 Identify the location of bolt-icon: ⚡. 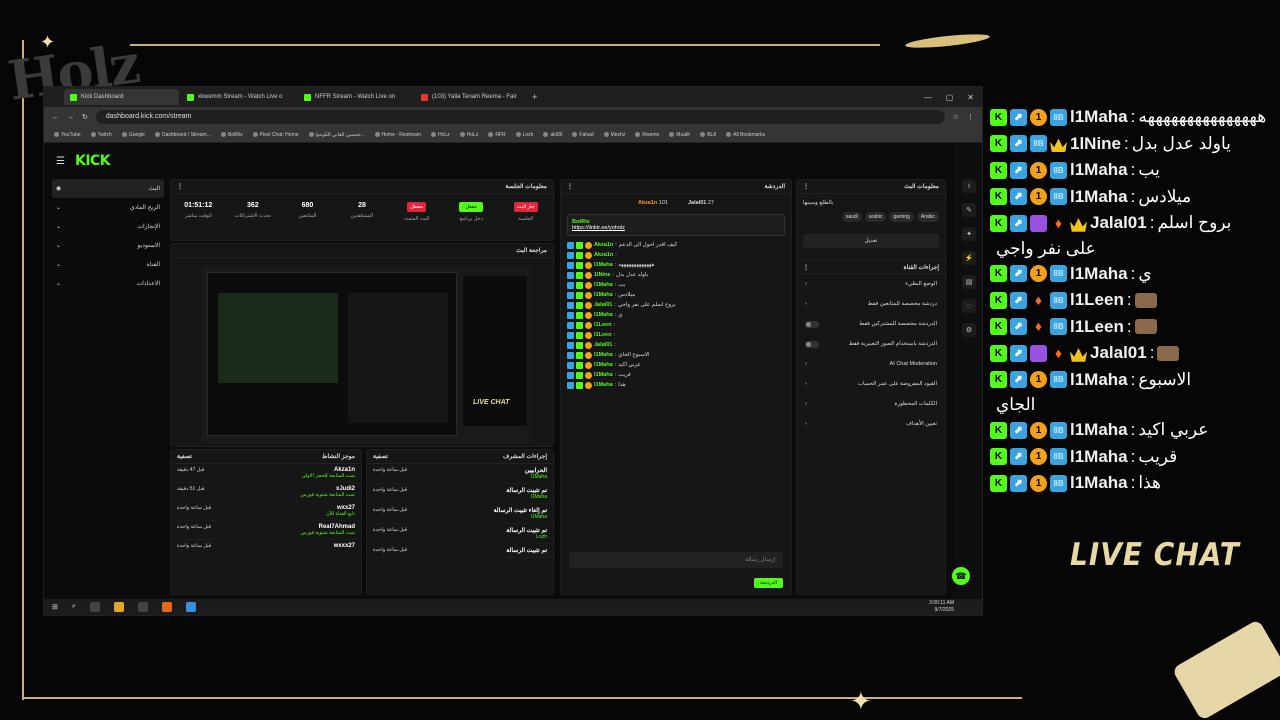
(969, 258).